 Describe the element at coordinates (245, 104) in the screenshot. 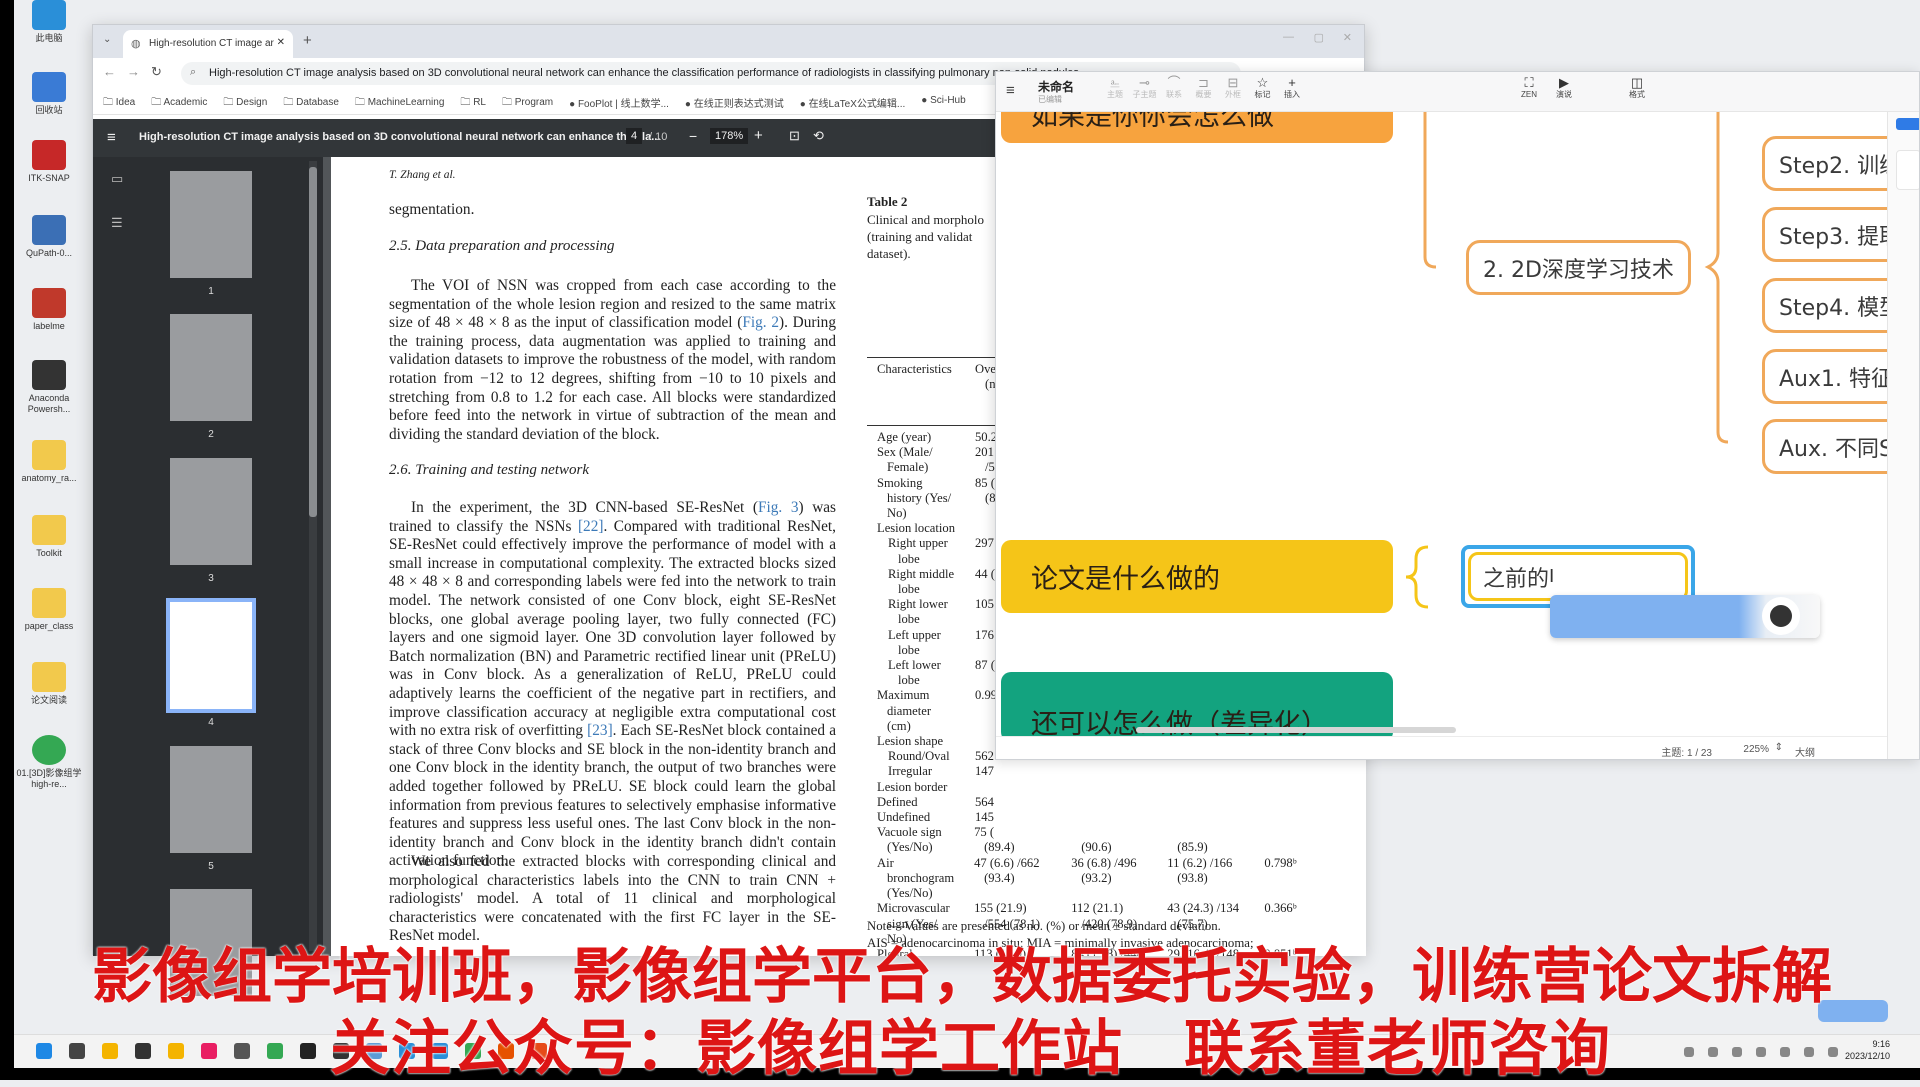

I see `bookmark: 🗀 Design` at that location.